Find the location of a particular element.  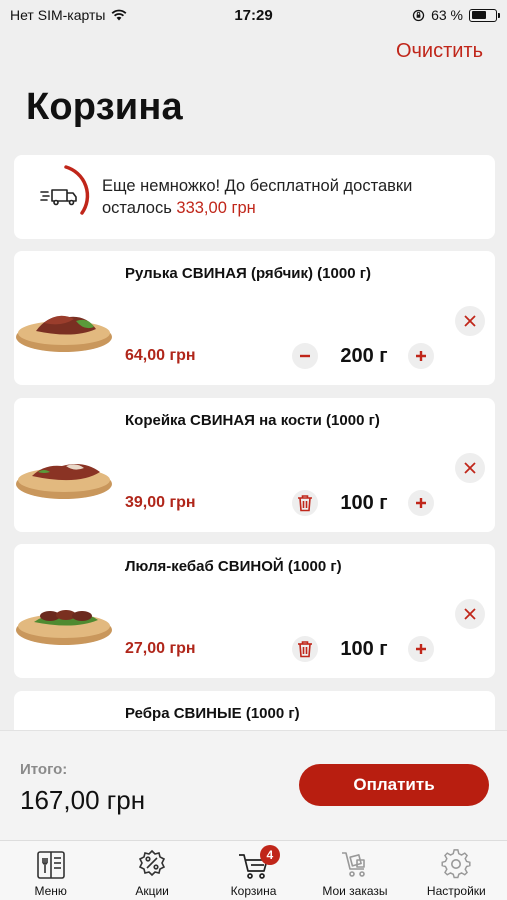

product-name: Рулька СВИНАЯ (рябчик) (1000 г) is located at coordinates (248, 273).